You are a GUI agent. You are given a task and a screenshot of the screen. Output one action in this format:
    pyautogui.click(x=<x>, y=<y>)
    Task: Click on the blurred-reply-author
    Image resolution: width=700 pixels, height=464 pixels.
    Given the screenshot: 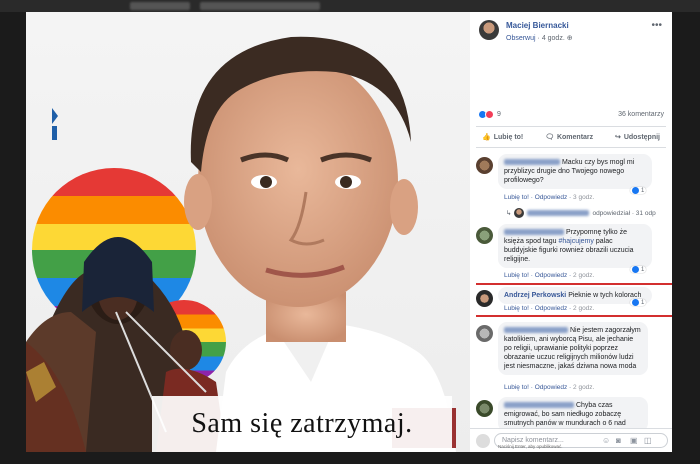 What is the action you would take?
    pyautogui.click(x=558, y=213)
    